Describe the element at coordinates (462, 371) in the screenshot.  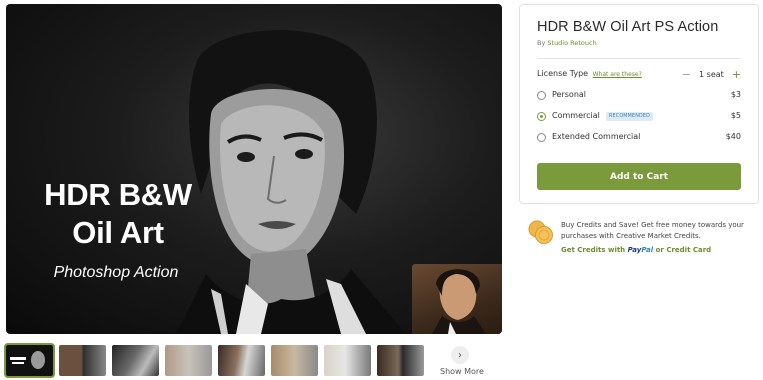
I see `show-more-label: Show More` at that location.